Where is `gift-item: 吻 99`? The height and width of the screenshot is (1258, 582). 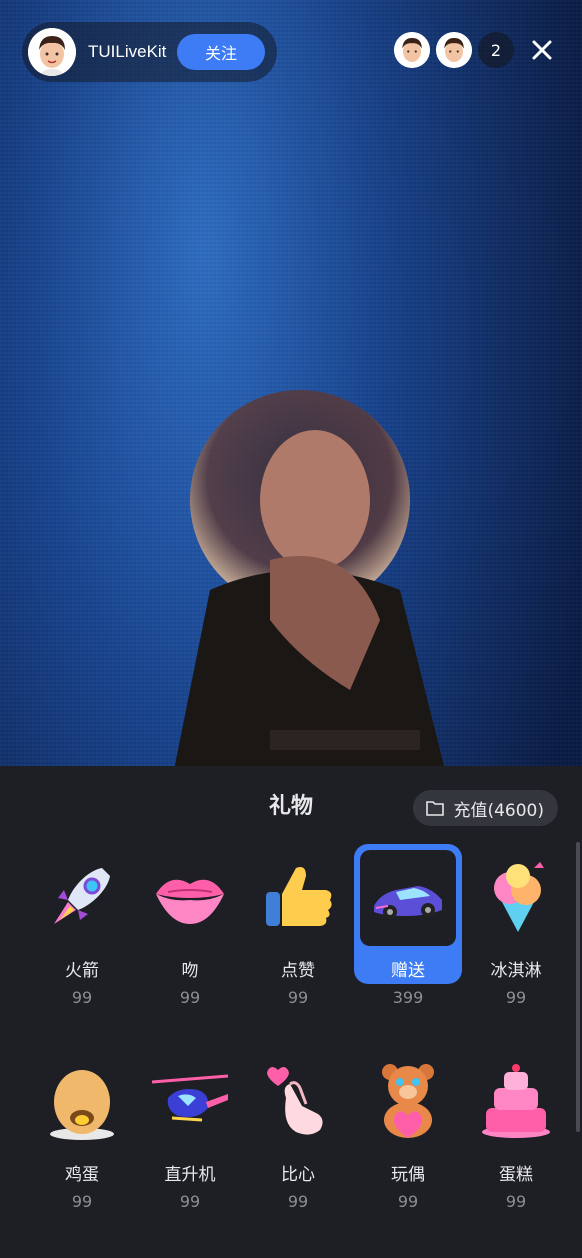 gift-item: 吻 99 is located at coordinates (190, 925).